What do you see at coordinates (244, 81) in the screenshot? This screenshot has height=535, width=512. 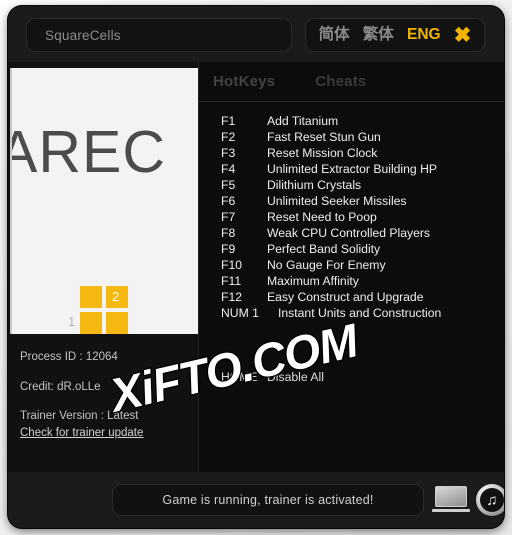 I see `tab-hotkeys: HotKeys` at bounding box center [244, 81].